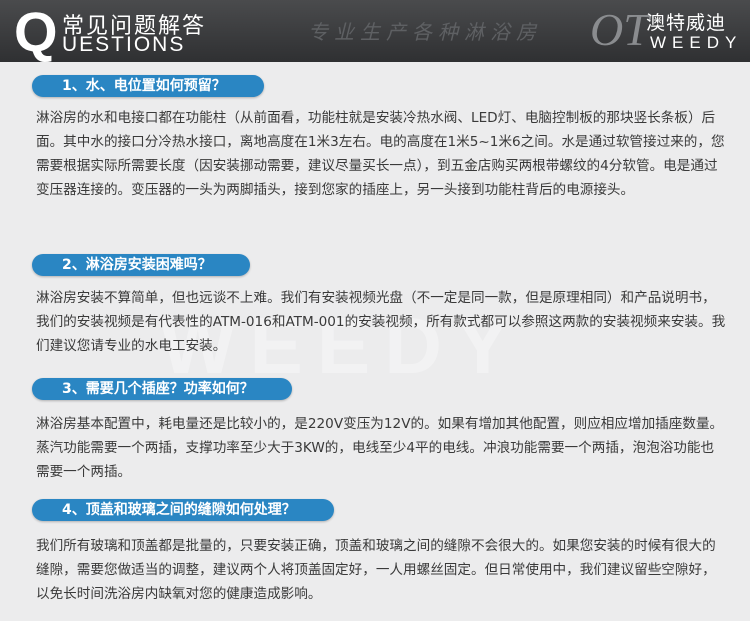  What do you see at coordinates (686, 23) in the screenshot?
I see `brand-name-cn: 澳特威迪` at bounding box center [686, 23].